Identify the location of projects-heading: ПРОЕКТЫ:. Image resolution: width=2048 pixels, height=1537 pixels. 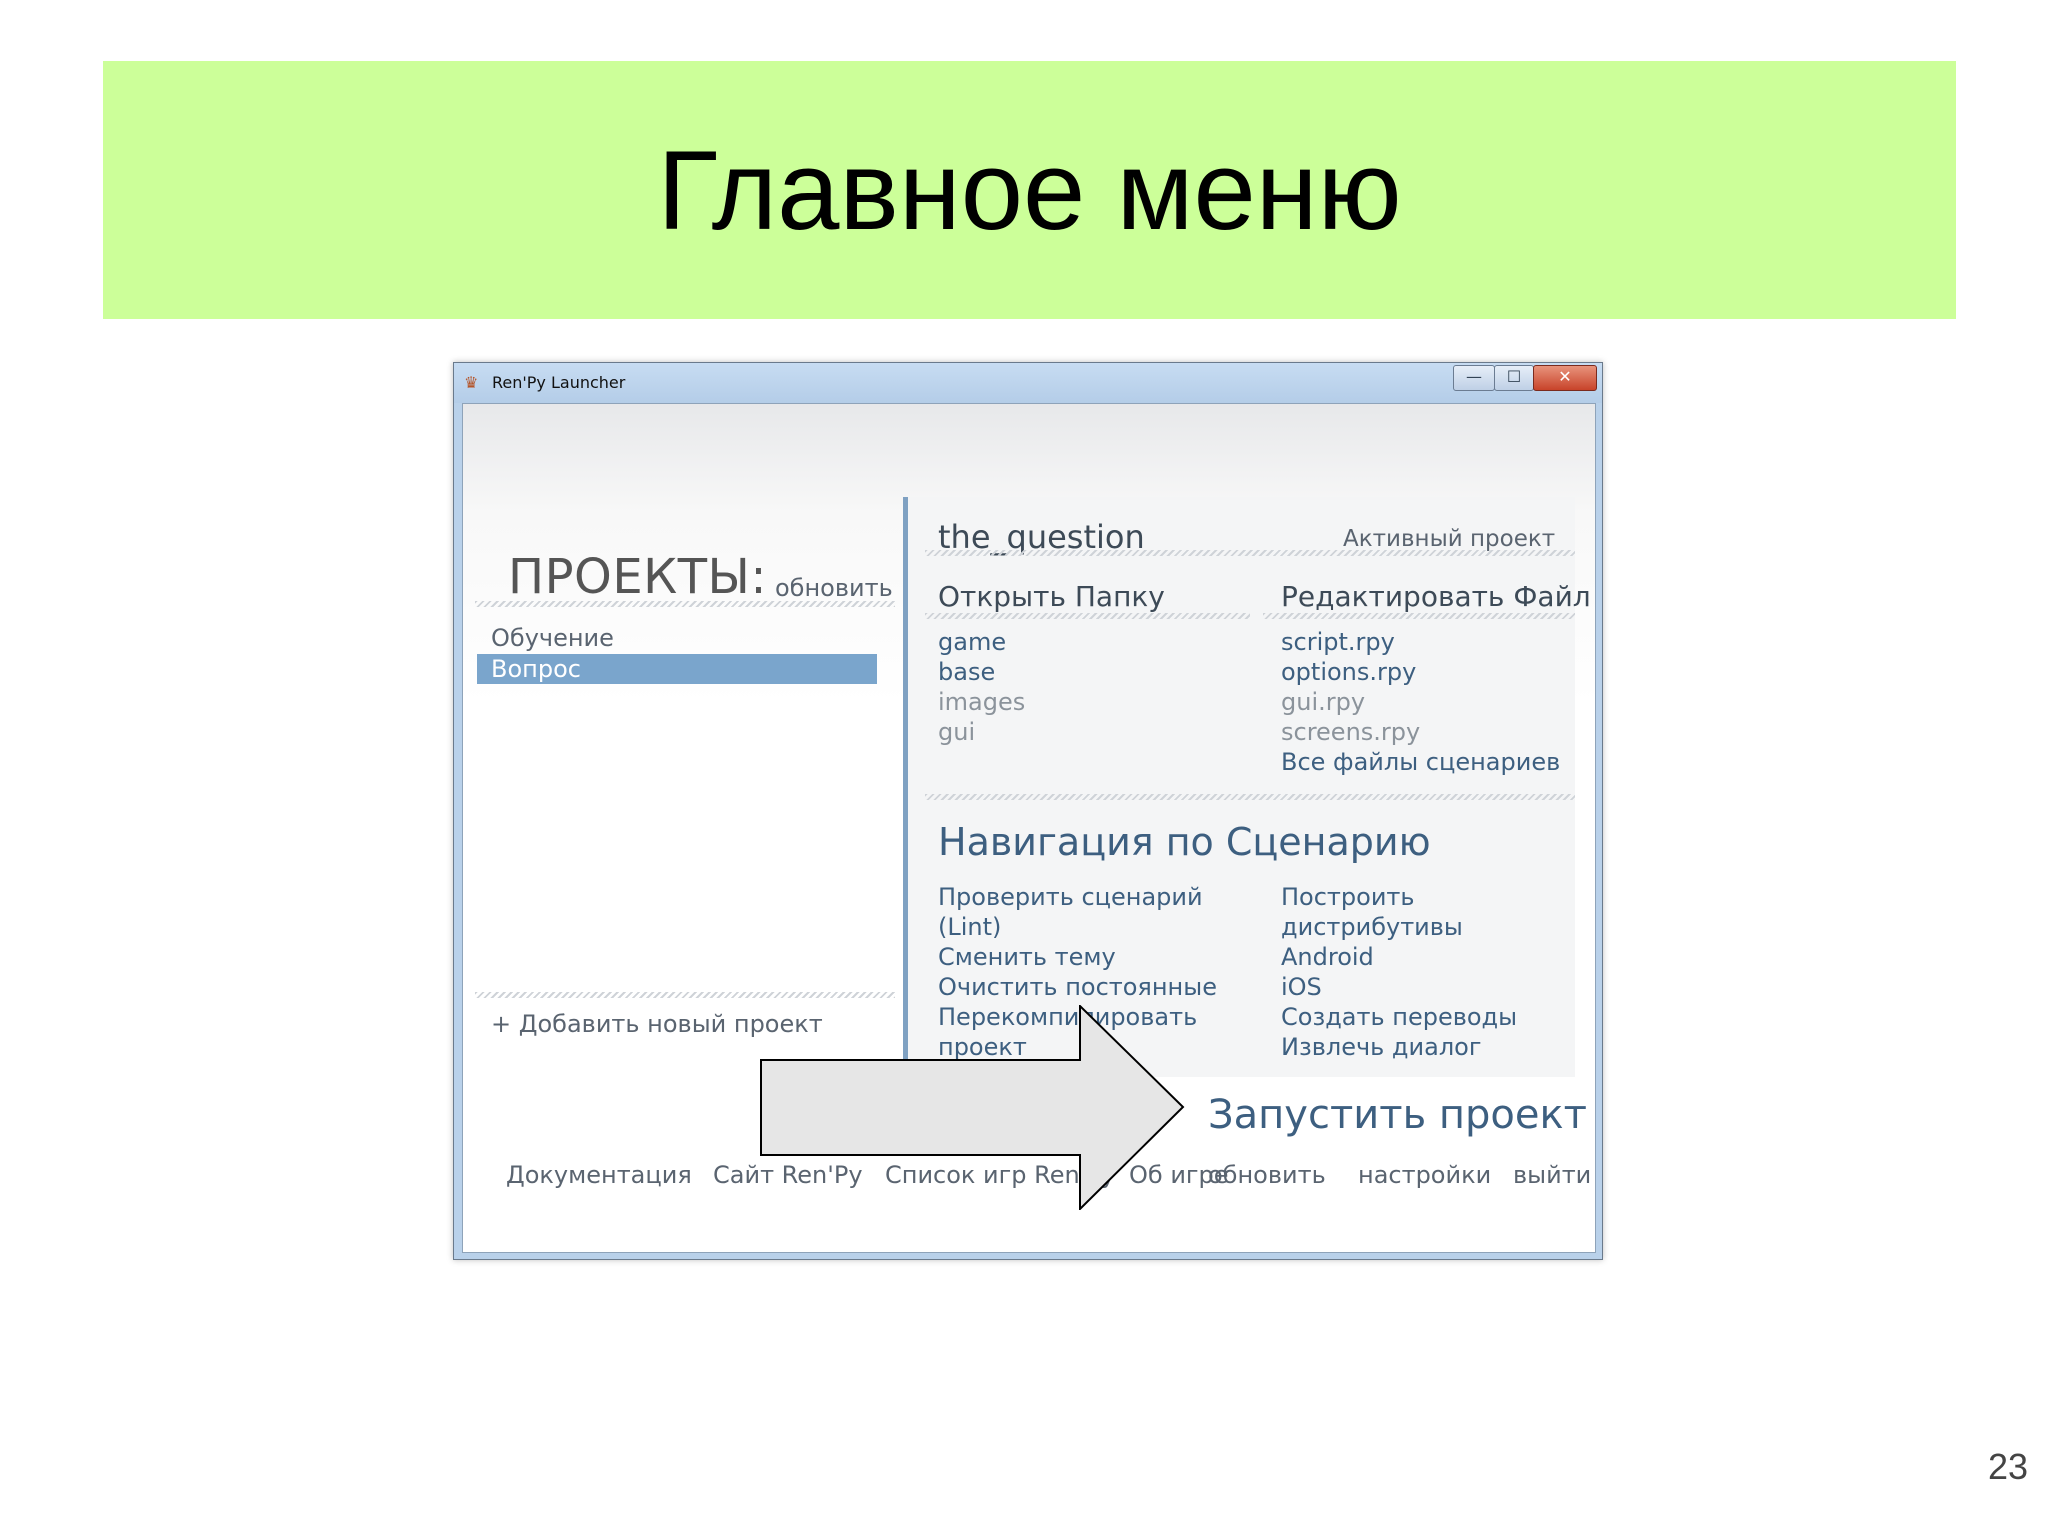
(638, 577).